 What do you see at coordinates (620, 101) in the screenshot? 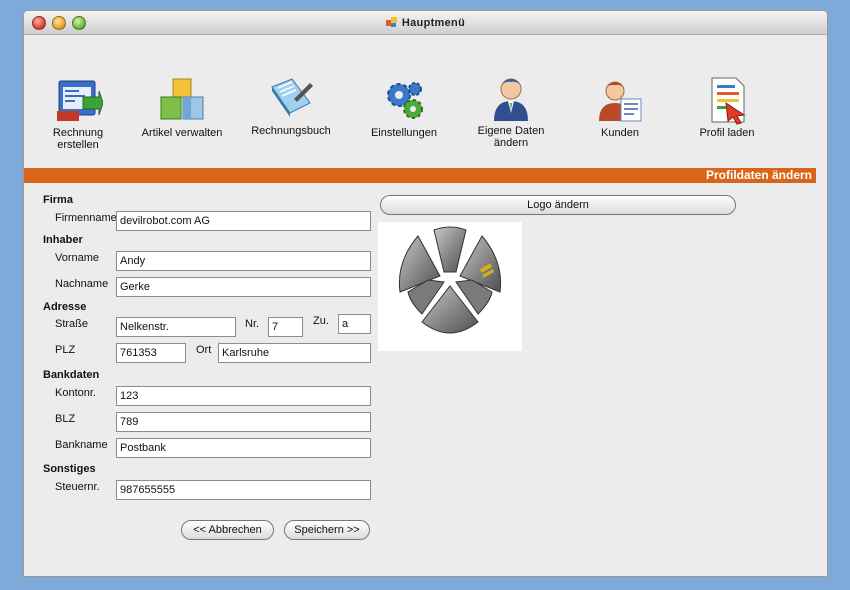
I see `customer-icon` at bounding box center [620, 101].